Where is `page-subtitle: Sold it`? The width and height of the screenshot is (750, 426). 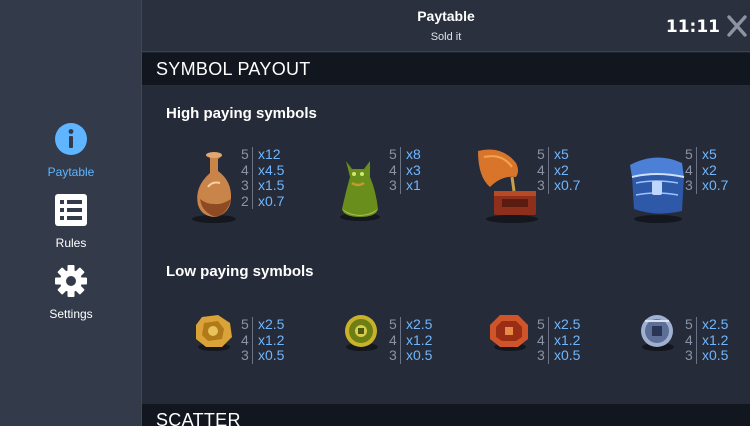 page-subtitle: Sold it is located at coordinates (446, 37).